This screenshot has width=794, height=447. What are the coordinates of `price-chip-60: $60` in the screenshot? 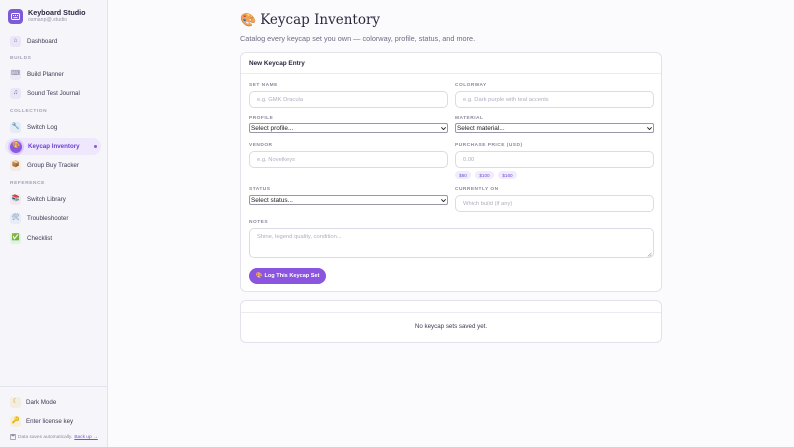 It's located at (463, 175).